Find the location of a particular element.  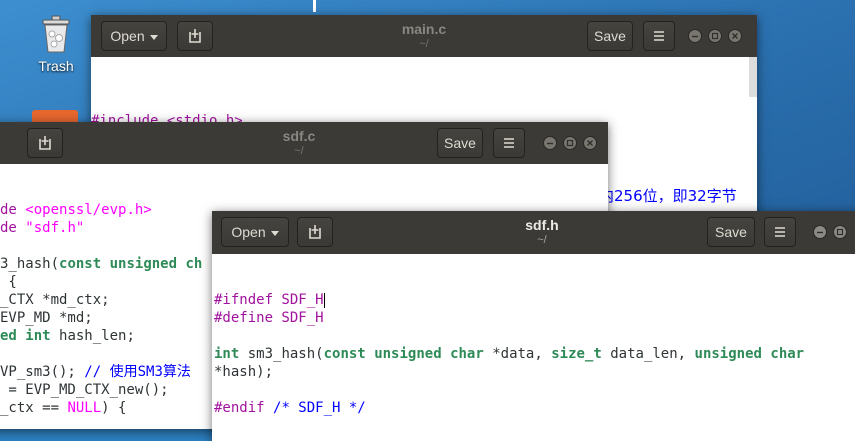

code-token: *data, is located at coordinates (517, 354).